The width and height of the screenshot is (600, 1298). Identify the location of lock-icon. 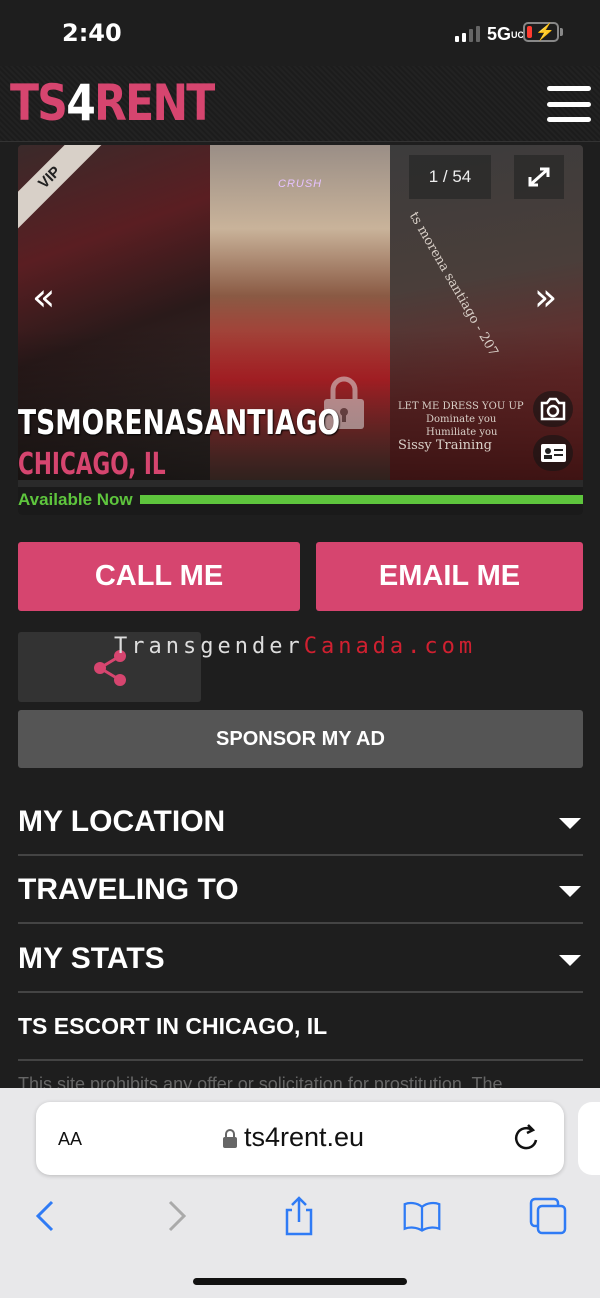
(230, 1138).